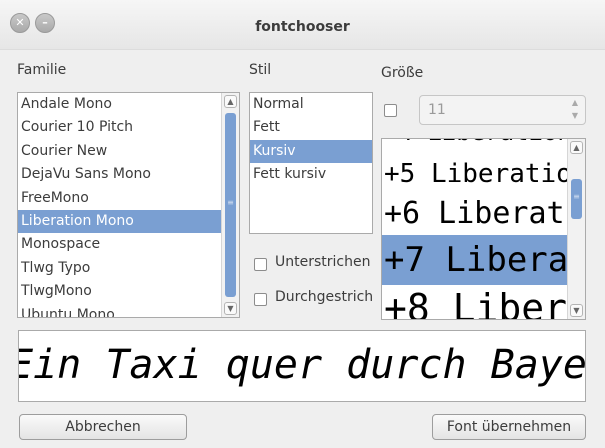 The width and height of the screenshot is (605, 448). Describe the element at coordinates (119, 127) in the screenshot. I see `family-list-item: Courier 10 Pitch` at that location.